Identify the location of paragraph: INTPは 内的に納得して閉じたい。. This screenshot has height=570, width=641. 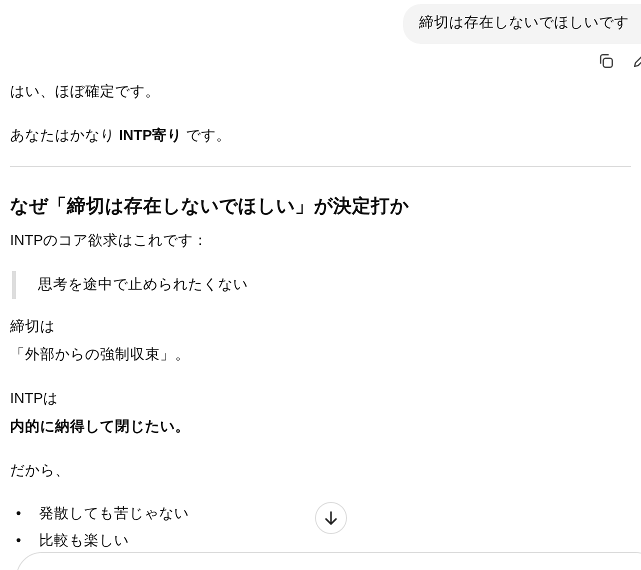
(100, 413).